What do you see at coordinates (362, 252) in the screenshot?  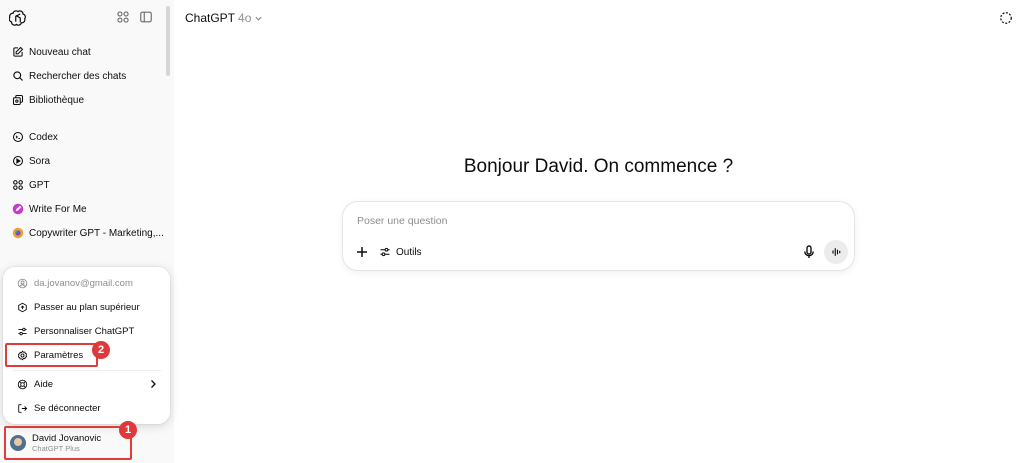 I see `add-attachment-icon` at bounding box center [362, 252].